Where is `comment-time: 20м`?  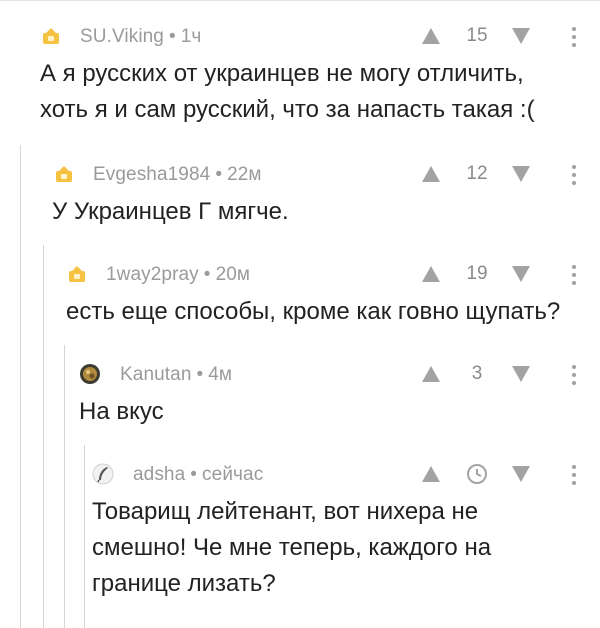
comment-time: 20м is located at coordinates (233, 274).